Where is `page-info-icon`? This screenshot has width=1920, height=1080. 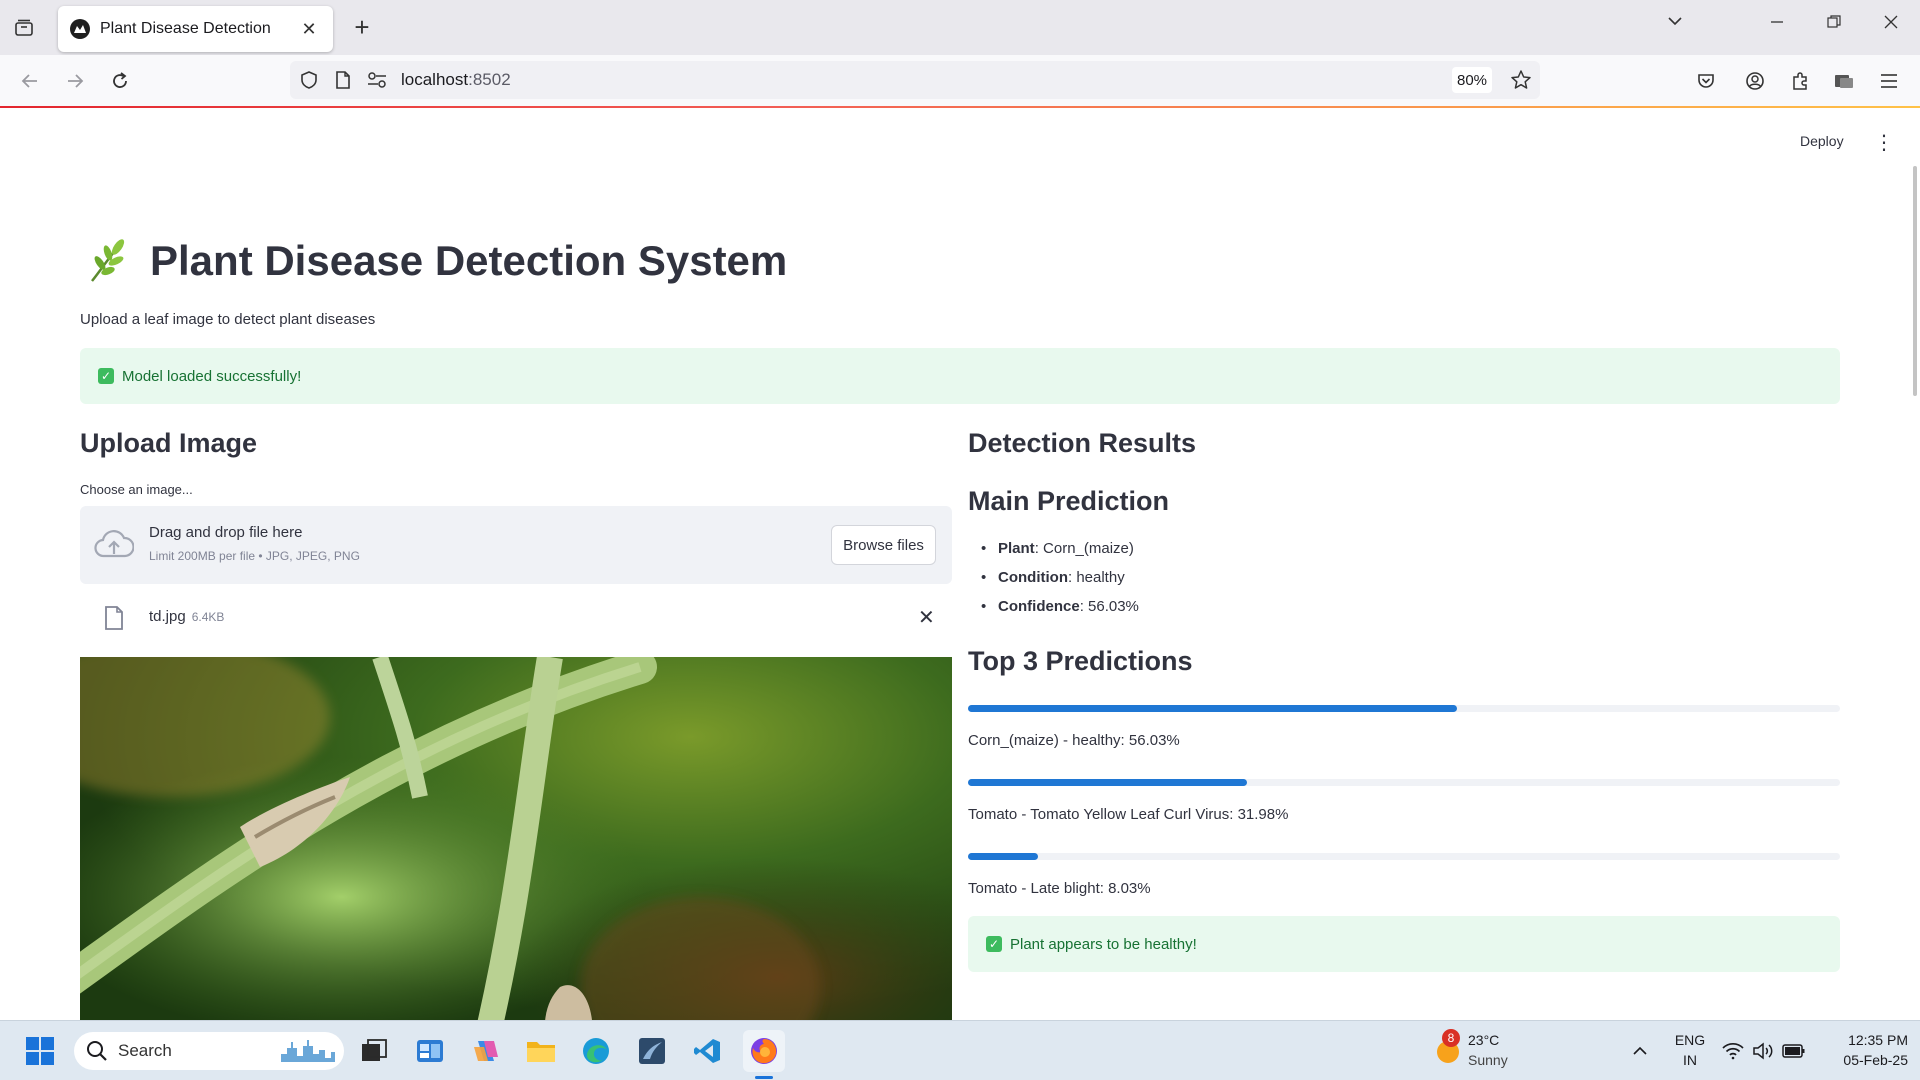
page-info-icon is located at coordinates (343, 82).